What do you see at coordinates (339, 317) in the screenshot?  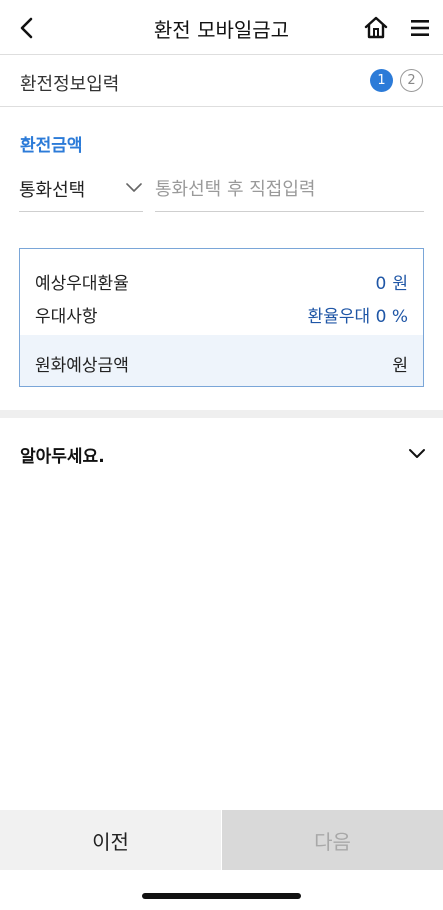 I see `preference-prefix: 환율우대` at bounding box center [339, 317].